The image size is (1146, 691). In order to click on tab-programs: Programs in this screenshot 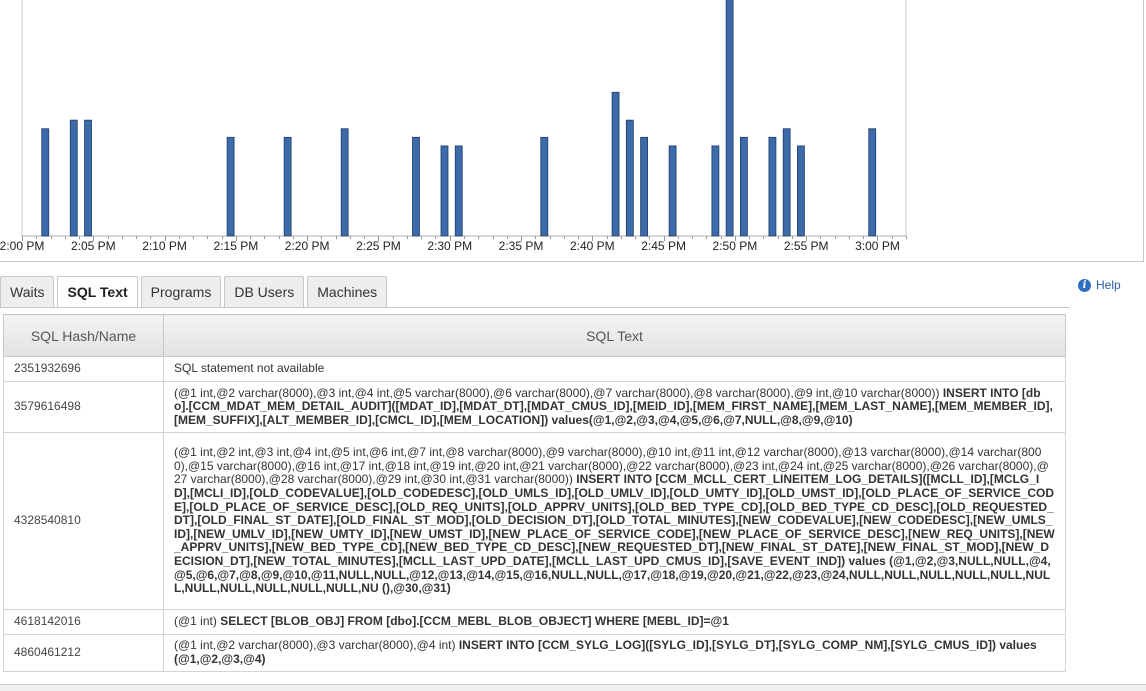, I will do `click(181, 291)`.